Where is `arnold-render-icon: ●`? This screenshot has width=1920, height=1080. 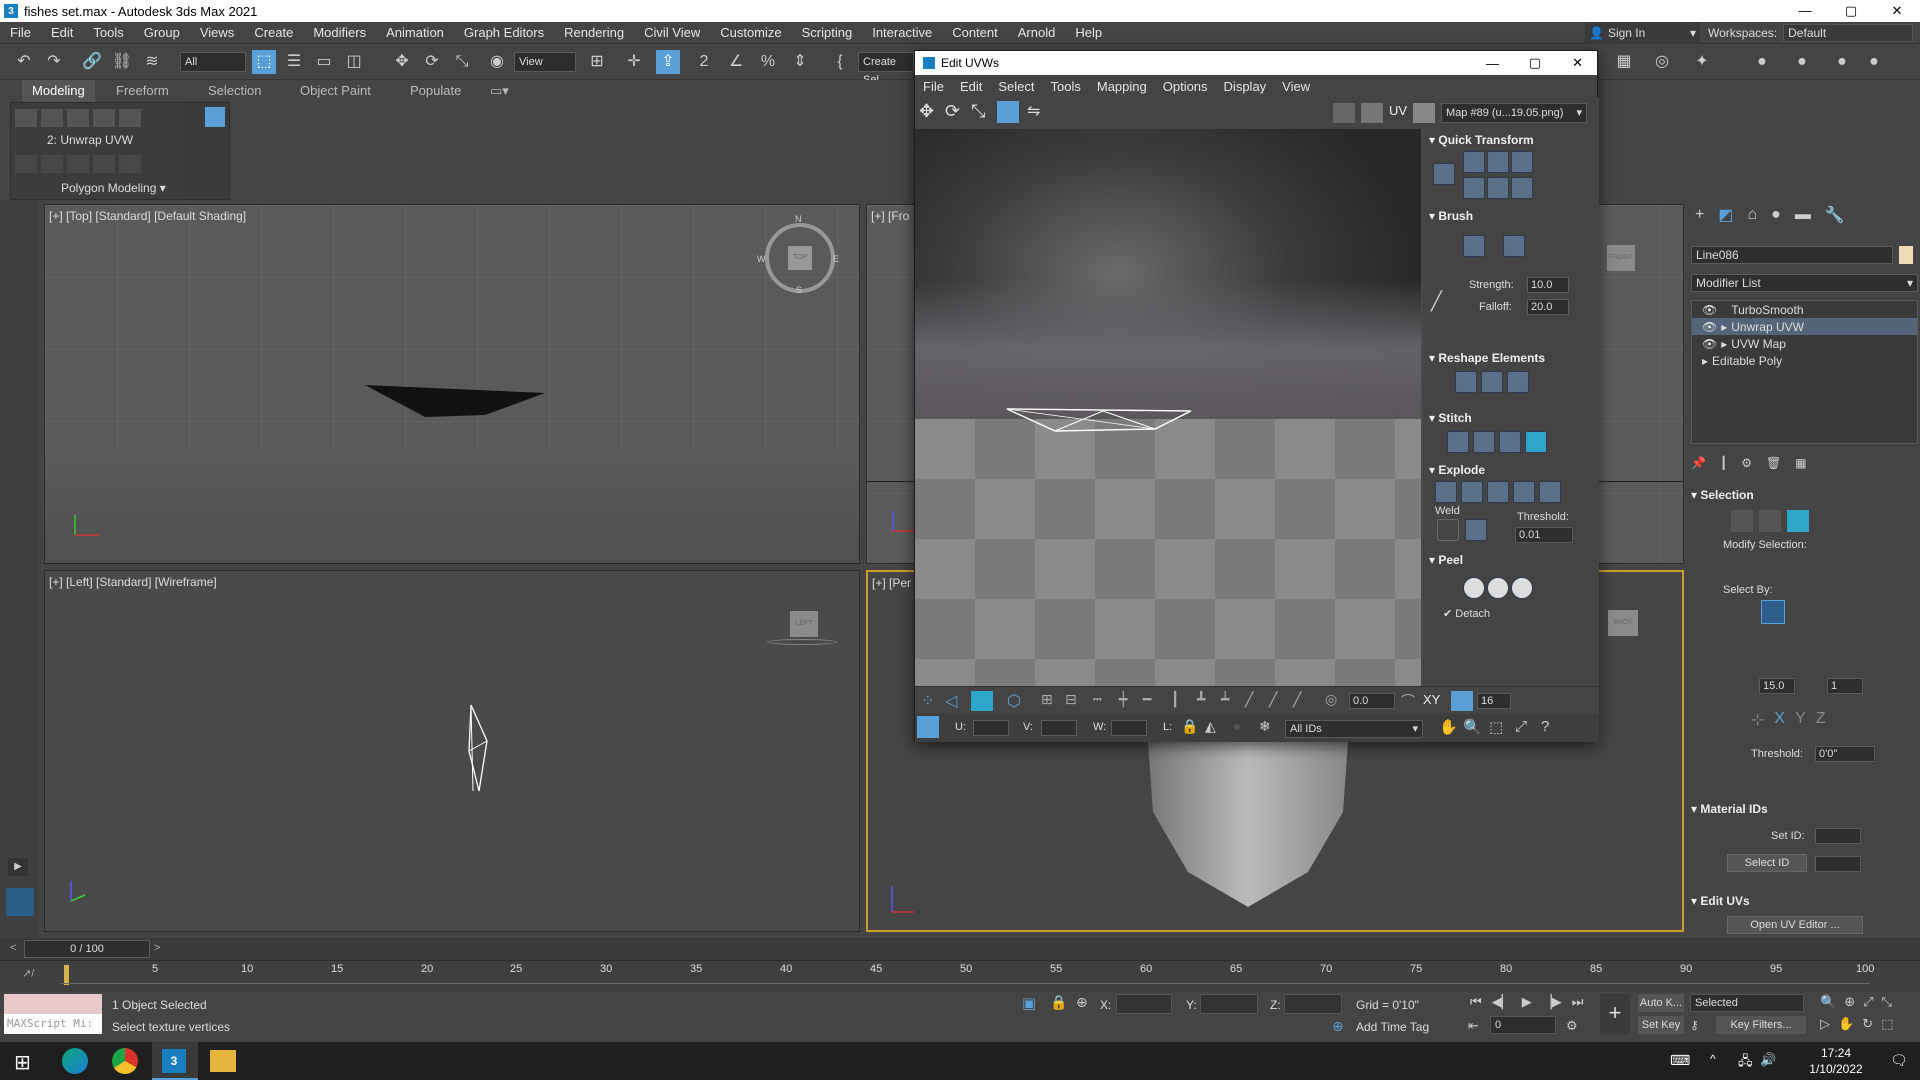
arnold-render-icon: ● is located at coordinates (1842, 62).